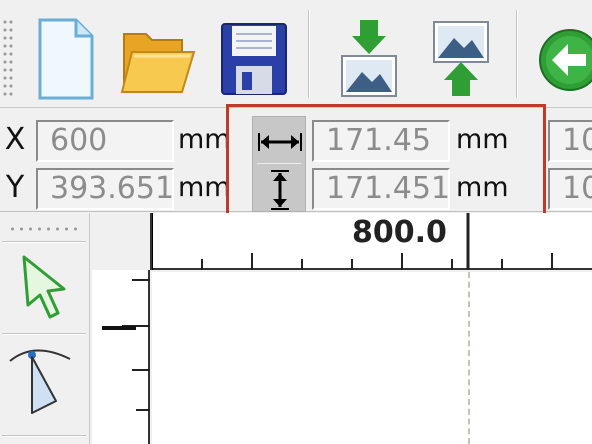 Image resolution: width=592 pixels, height=444 pixels. Describe the element at coordinates (121, 241) in the screenshot. I see `ruler-corner` at that location.